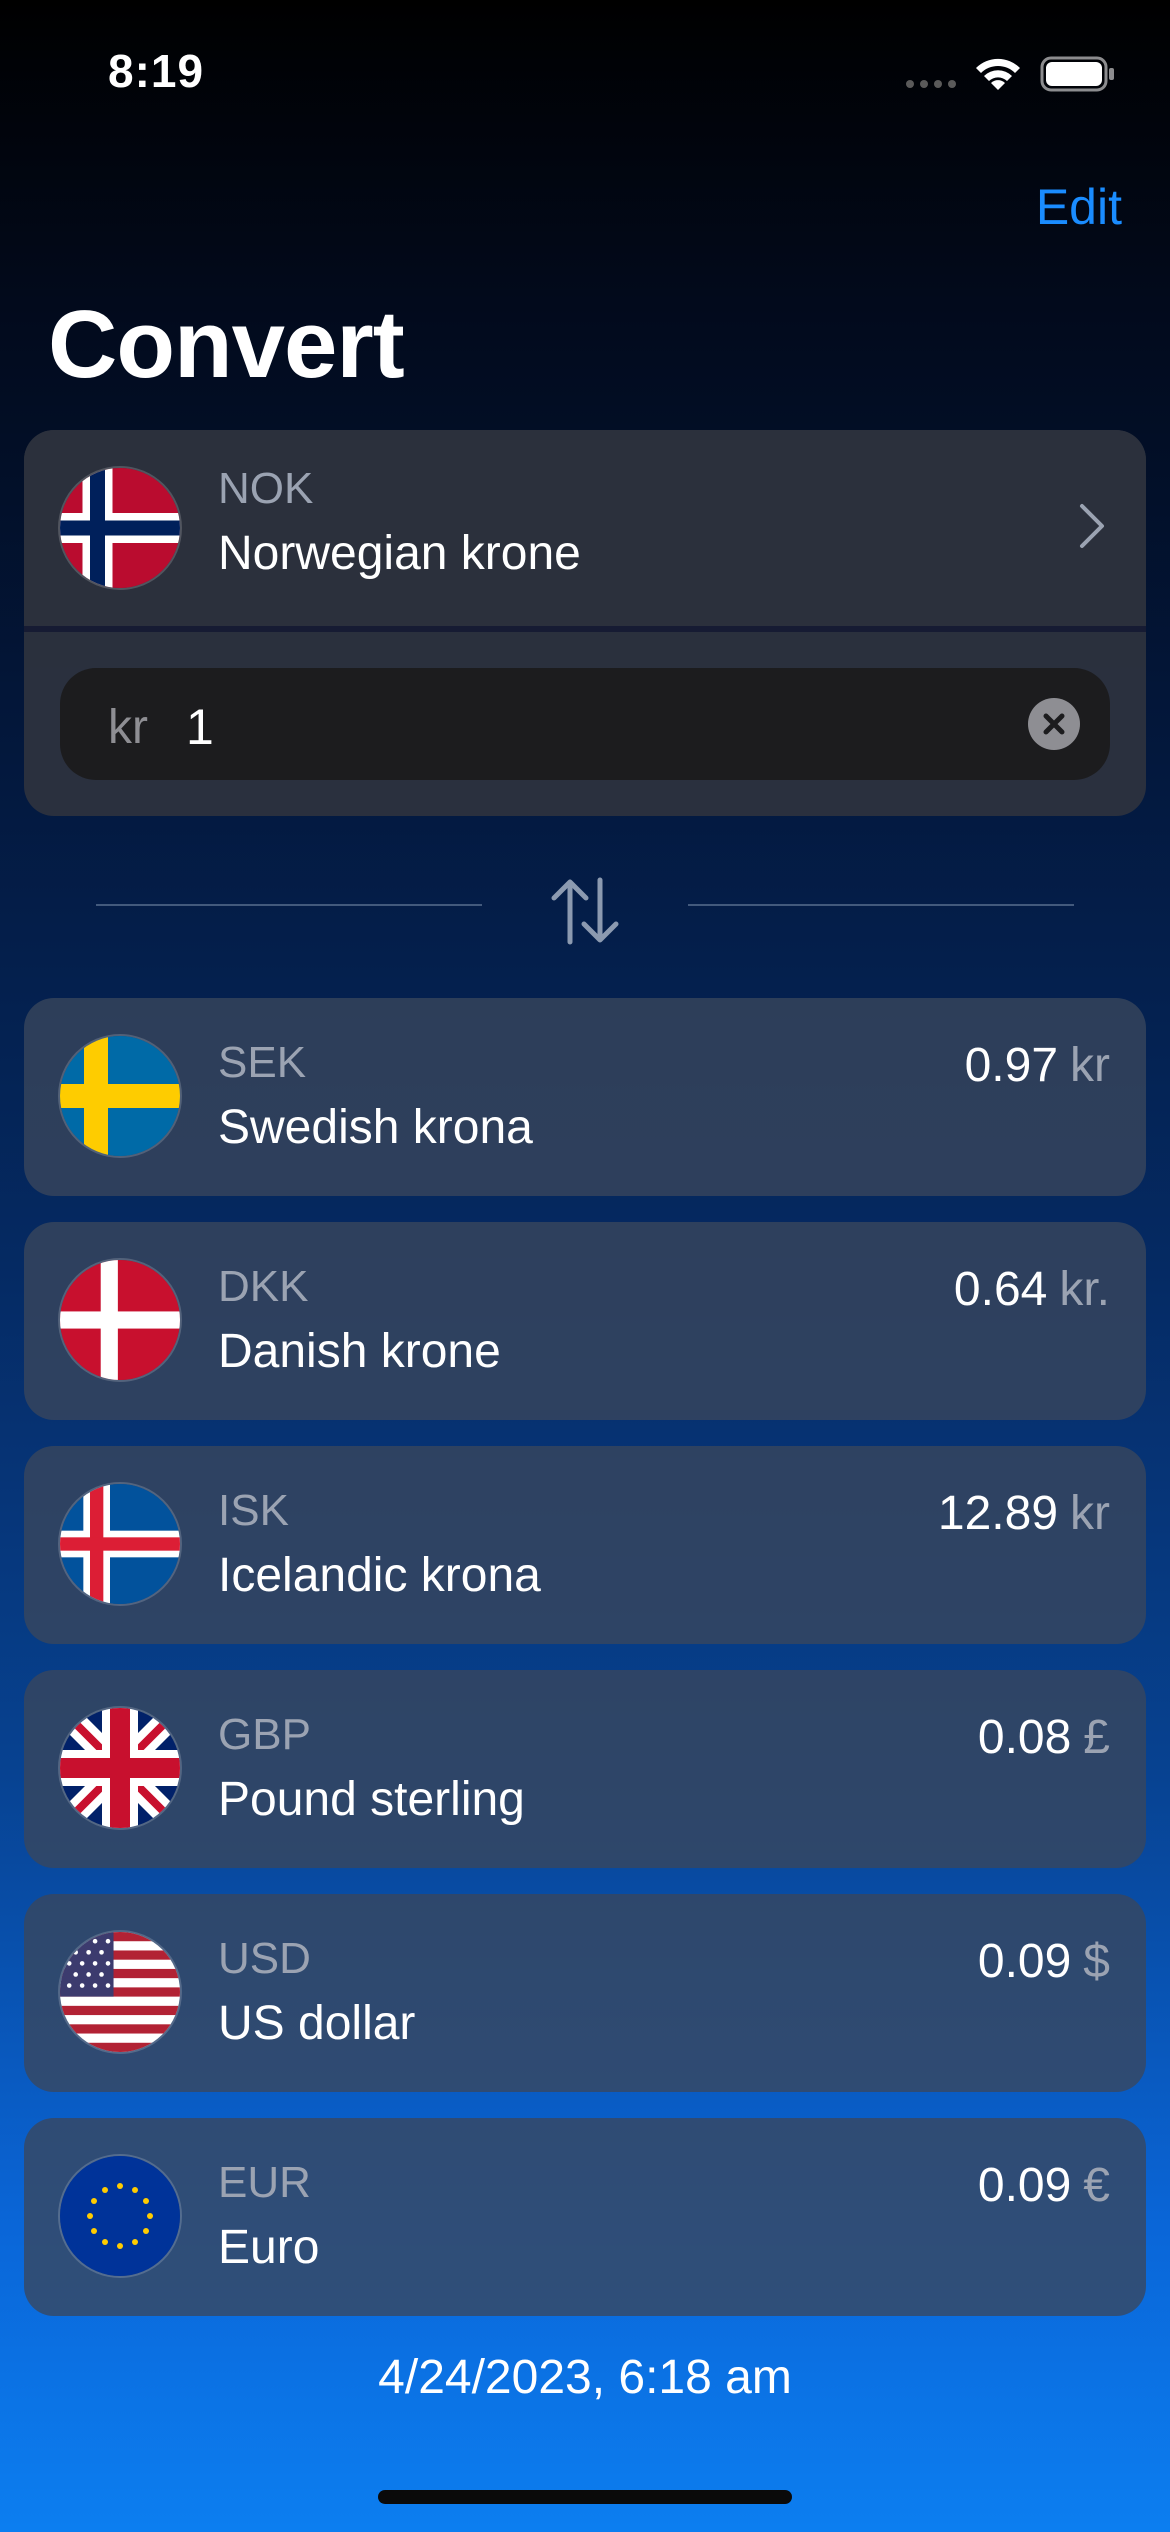 Image resolution: width=1170 pixels, height=2532 pixels. Describe the element at coordinates (200, 727) in the screenshot. I see `amount-value: 1` at that location.